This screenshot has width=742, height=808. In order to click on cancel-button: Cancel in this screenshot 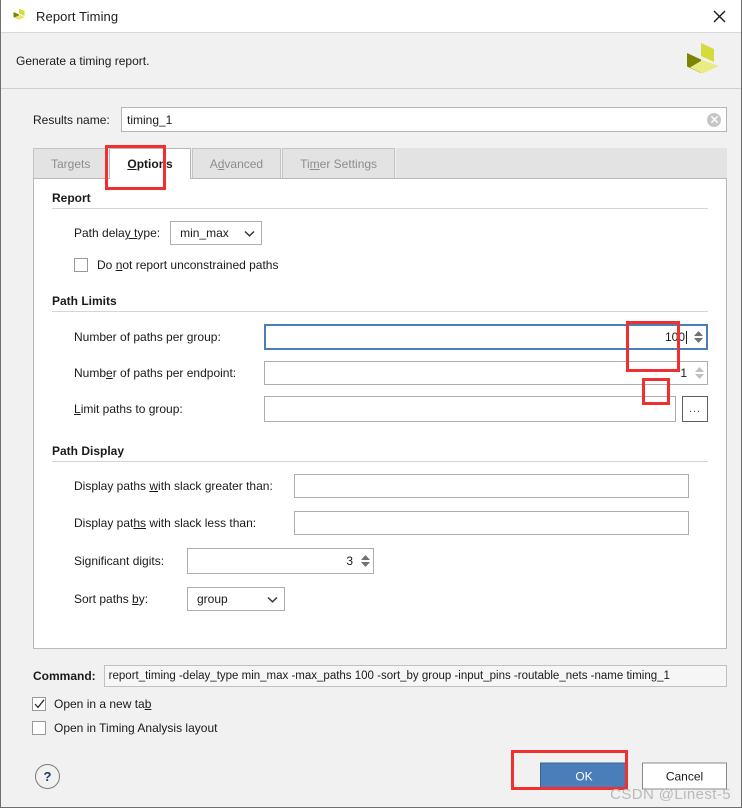, I will do `click(684, 776)`.